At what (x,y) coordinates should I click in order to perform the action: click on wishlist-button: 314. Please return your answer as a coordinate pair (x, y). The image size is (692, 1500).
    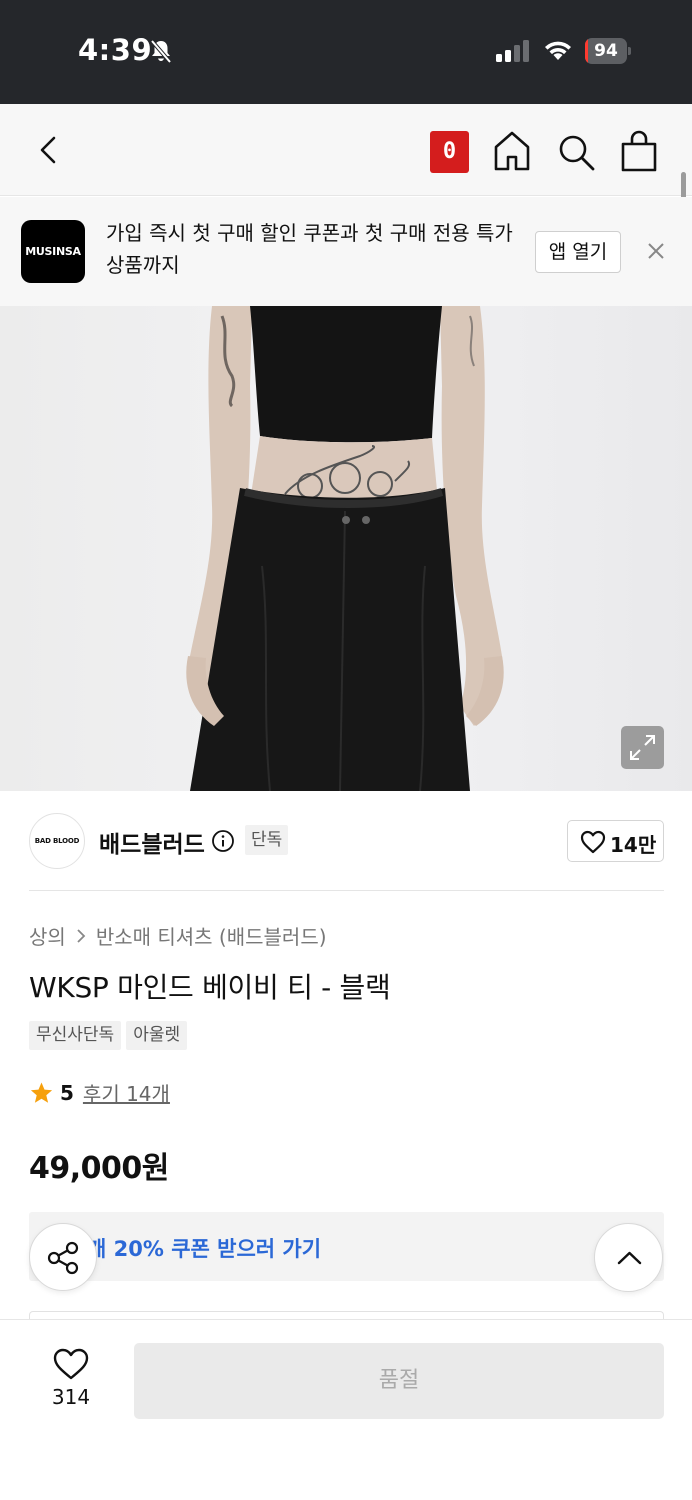
    Looking at the image, I should click on (71, 1383).